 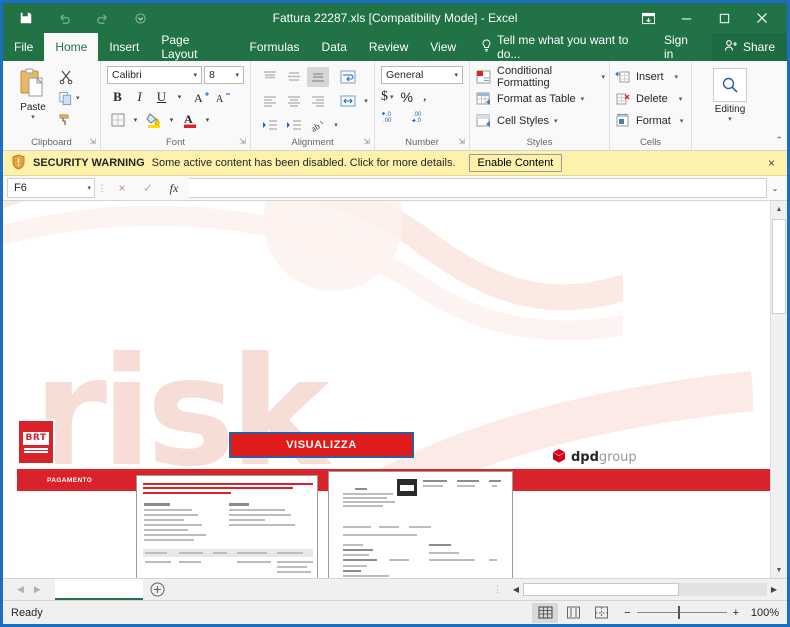 I want to click on horizontal-scrollbar: ◀ ▶, so click(x=648, y=589).